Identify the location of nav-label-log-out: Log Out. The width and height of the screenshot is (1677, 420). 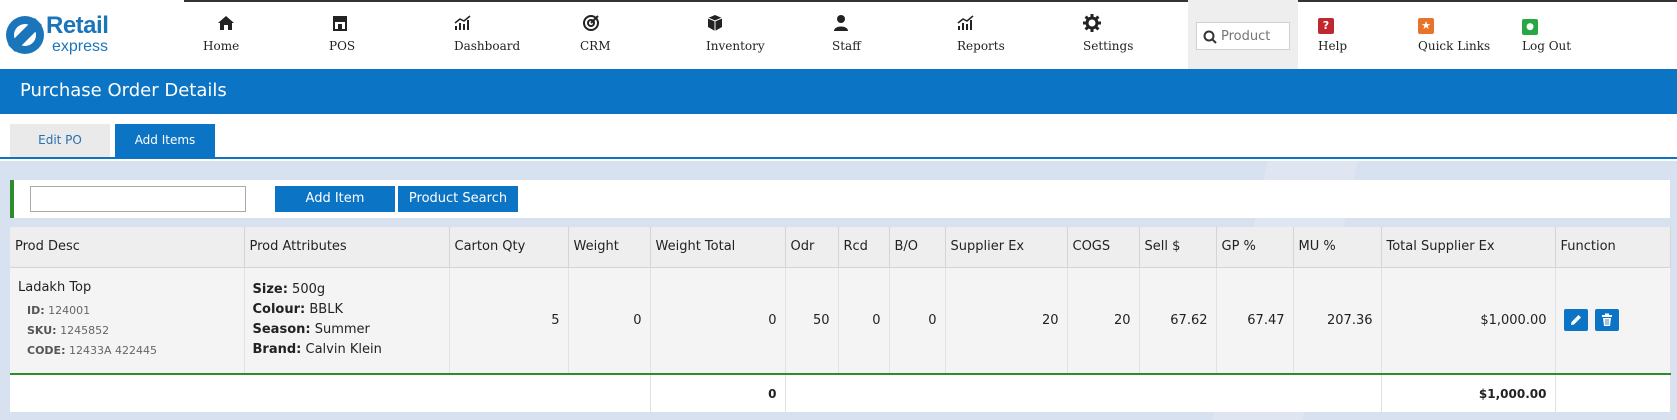
(1547, 46).